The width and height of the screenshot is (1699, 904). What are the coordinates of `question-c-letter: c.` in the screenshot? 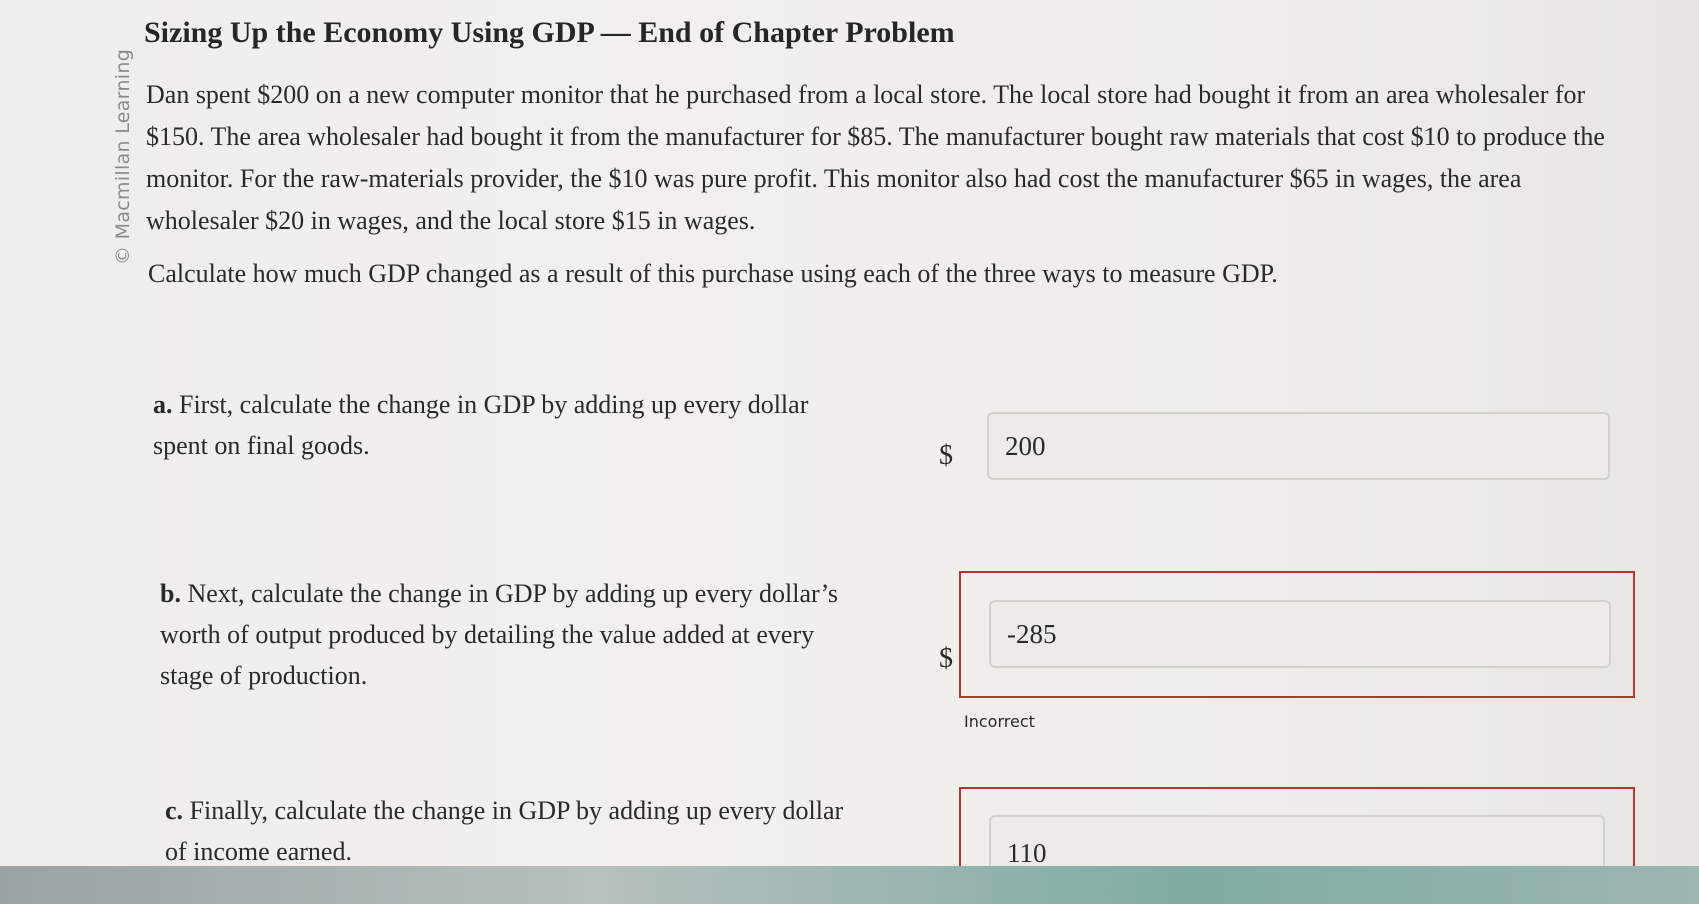 It's located at (174, 810).